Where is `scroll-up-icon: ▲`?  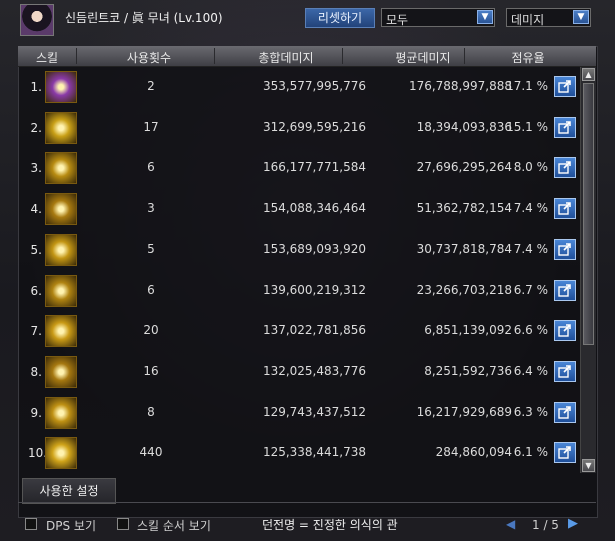
scroll-up-icon: ▲ is located at coordinates (588, 74).